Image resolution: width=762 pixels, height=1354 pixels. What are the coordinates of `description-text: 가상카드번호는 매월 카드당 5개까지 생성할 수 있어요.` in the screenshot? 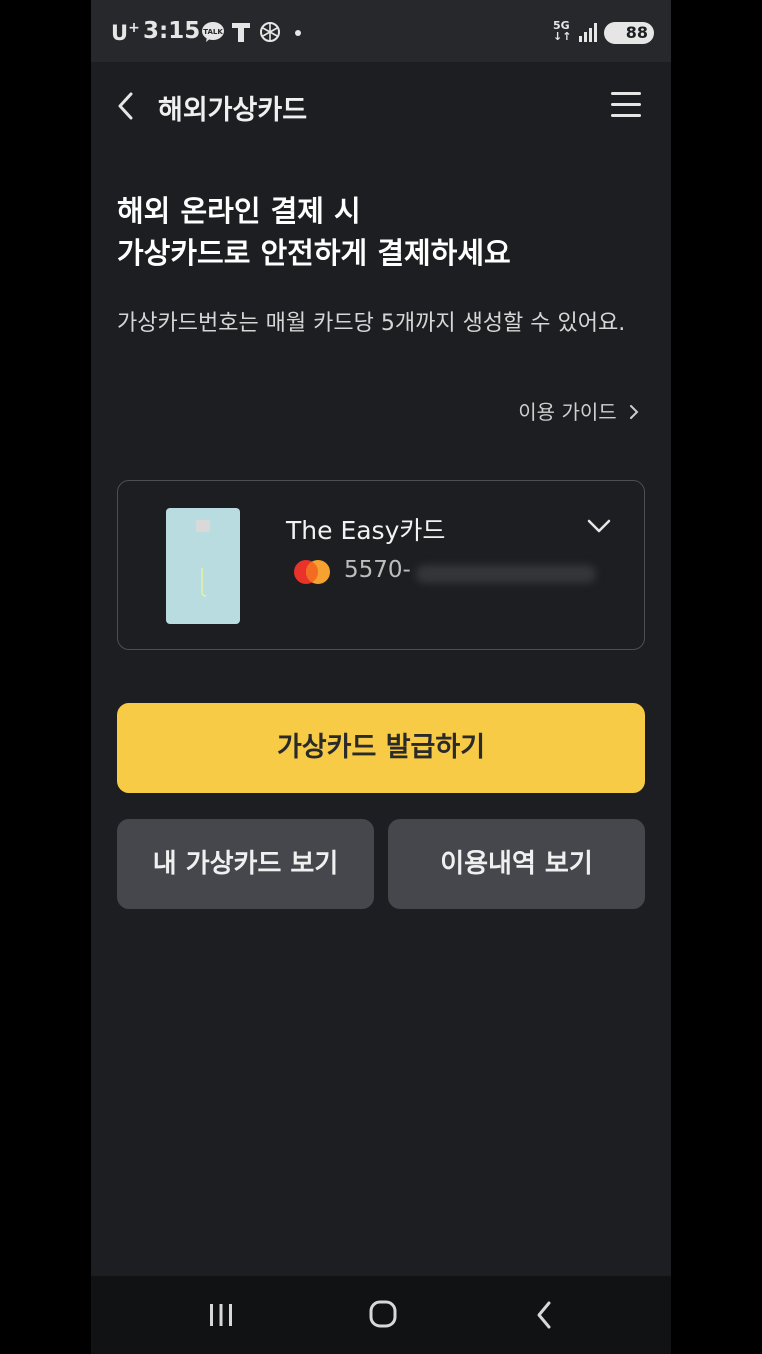 It's located at (371, 323).